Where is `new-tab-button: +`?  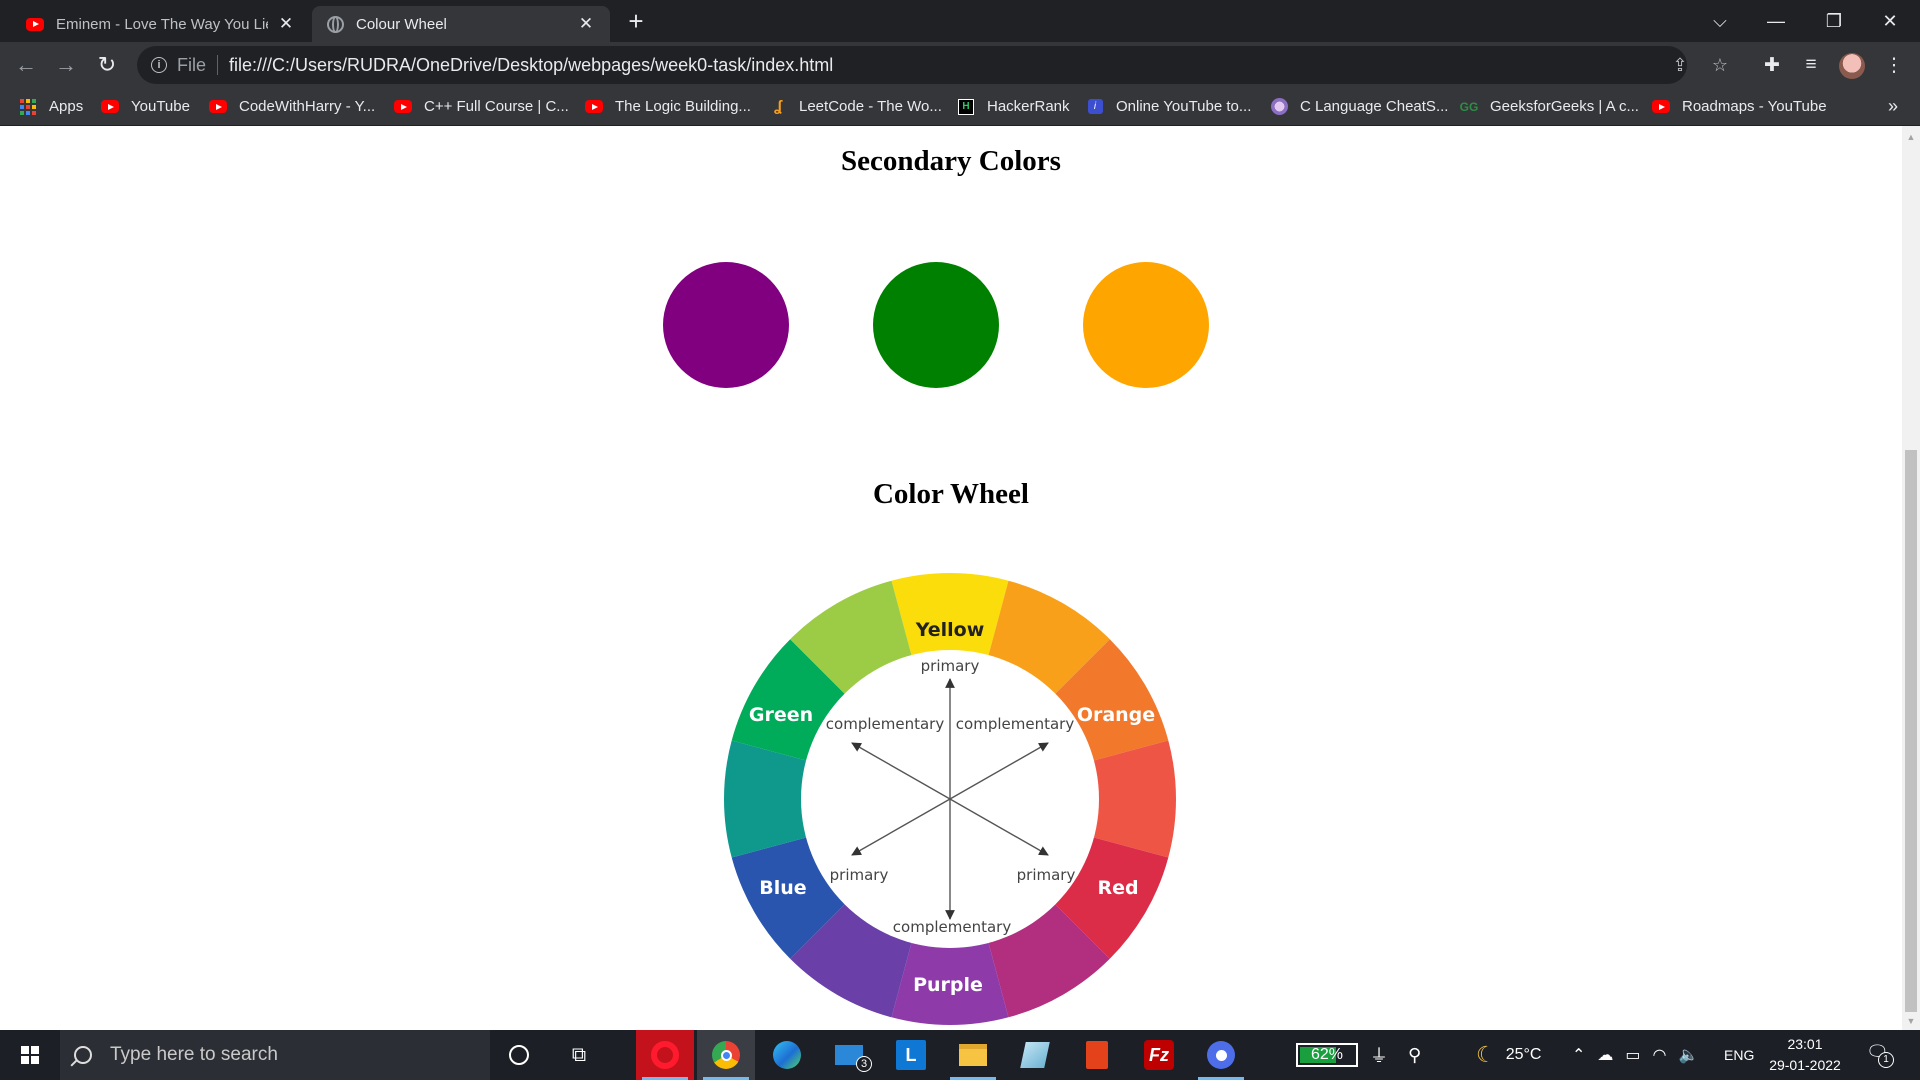 new-tab-button: + is located at coordinates (636, 21).